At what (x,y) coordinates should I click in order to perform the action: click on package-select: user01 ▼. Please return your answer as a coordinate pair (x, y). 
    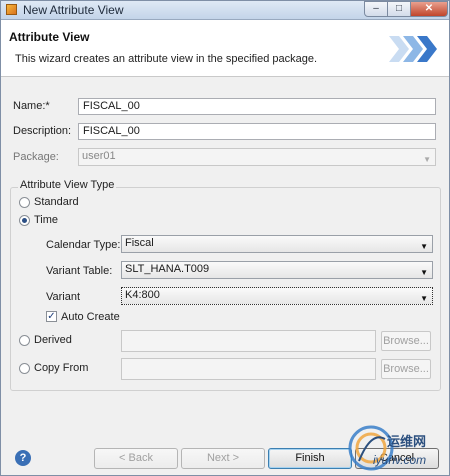
    Looking at the image, I should click on (257, 157).